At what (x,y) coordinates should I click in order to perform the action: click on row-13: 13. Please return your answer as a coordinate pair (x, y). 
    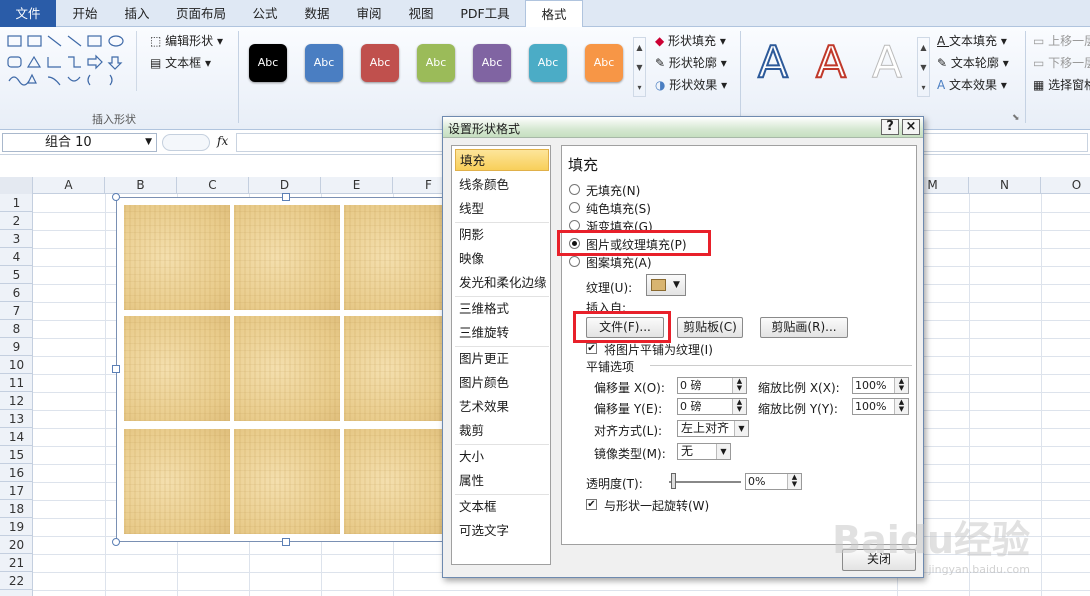
    Looking at the image, I should click on (16, 419).